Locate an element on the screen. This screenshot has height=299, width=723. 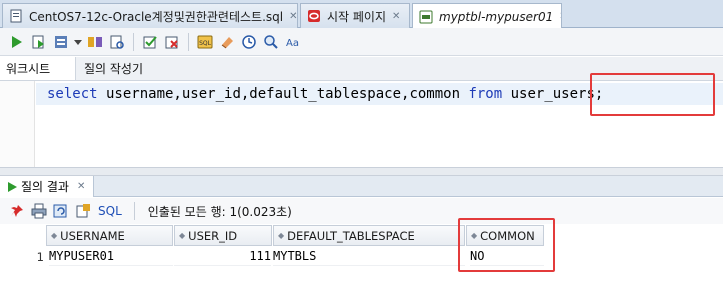
run-script-icon is located at coordinates (38, 41).